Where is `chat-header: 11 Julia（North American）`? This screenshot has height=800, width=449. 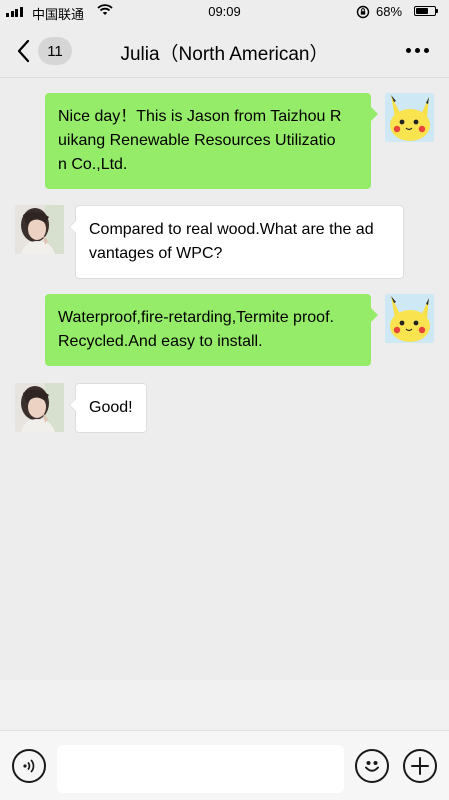
chat-header: 11 Julia（North American） is located at coordinates (224, 51).